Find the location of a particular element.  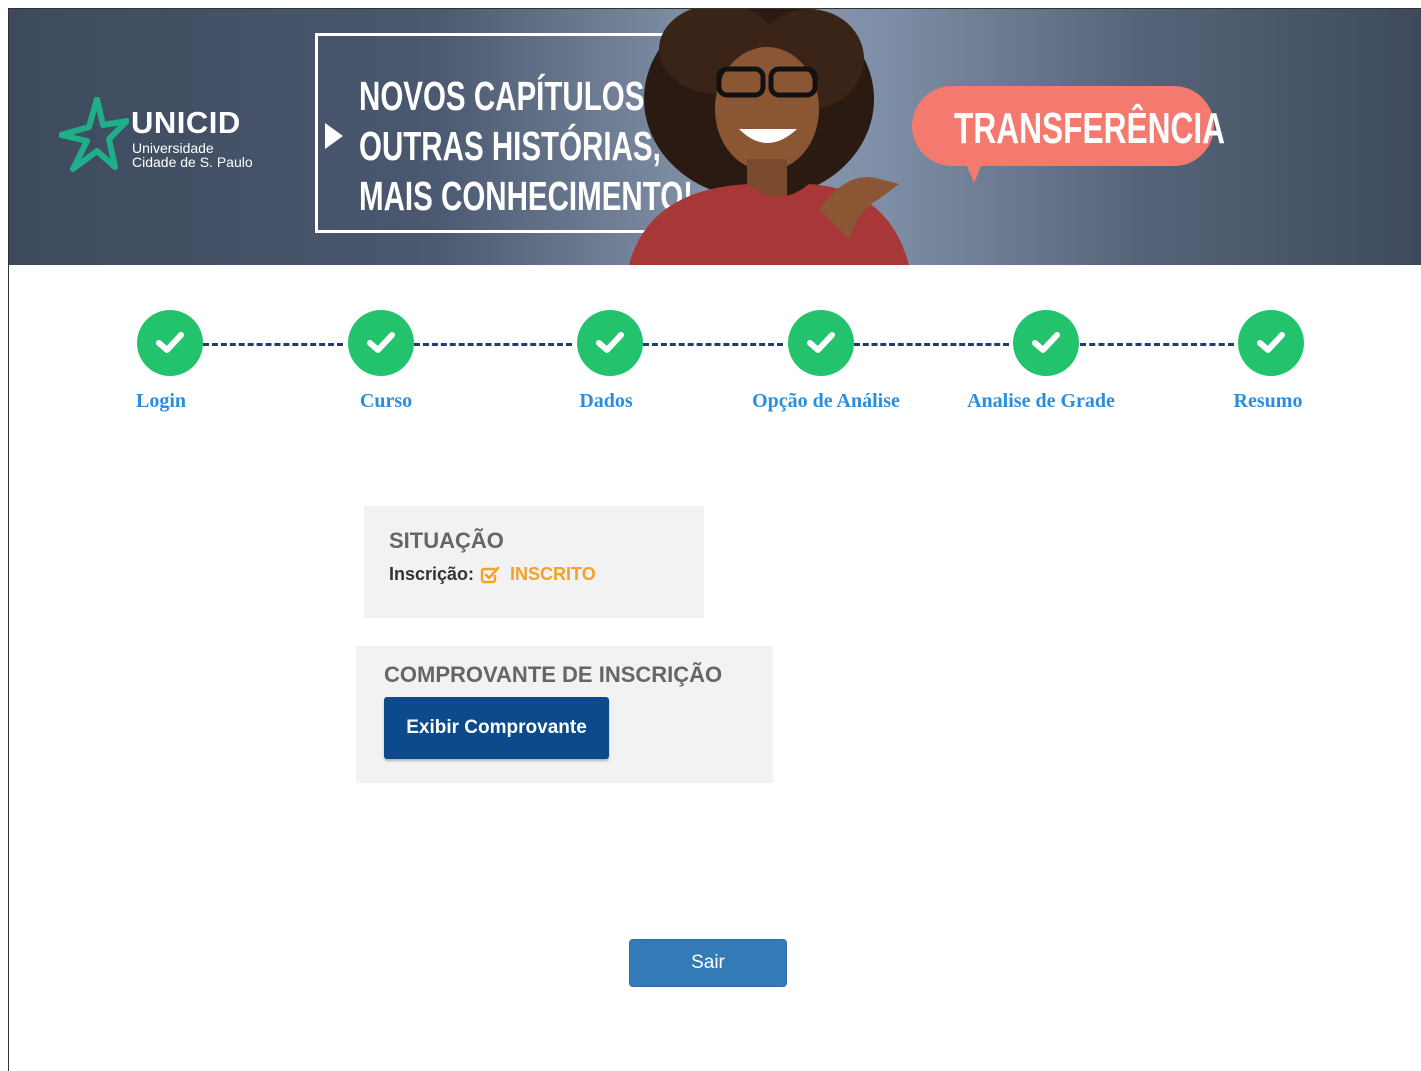

logo-subtitle: Universidade Cidade de S. Paulo is located at coordinates (192, 155).